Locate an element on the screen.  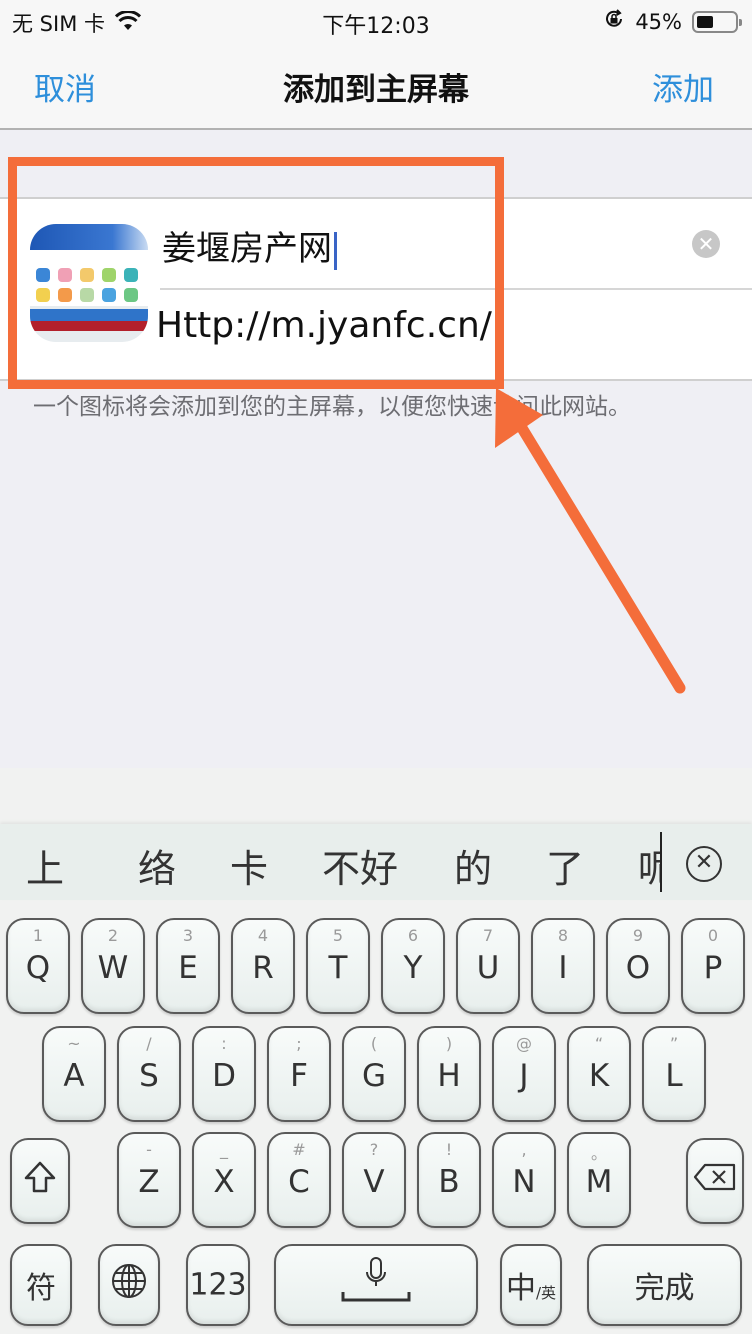
language-switch-key: 中/英 is located at coordinates (531, 1285).